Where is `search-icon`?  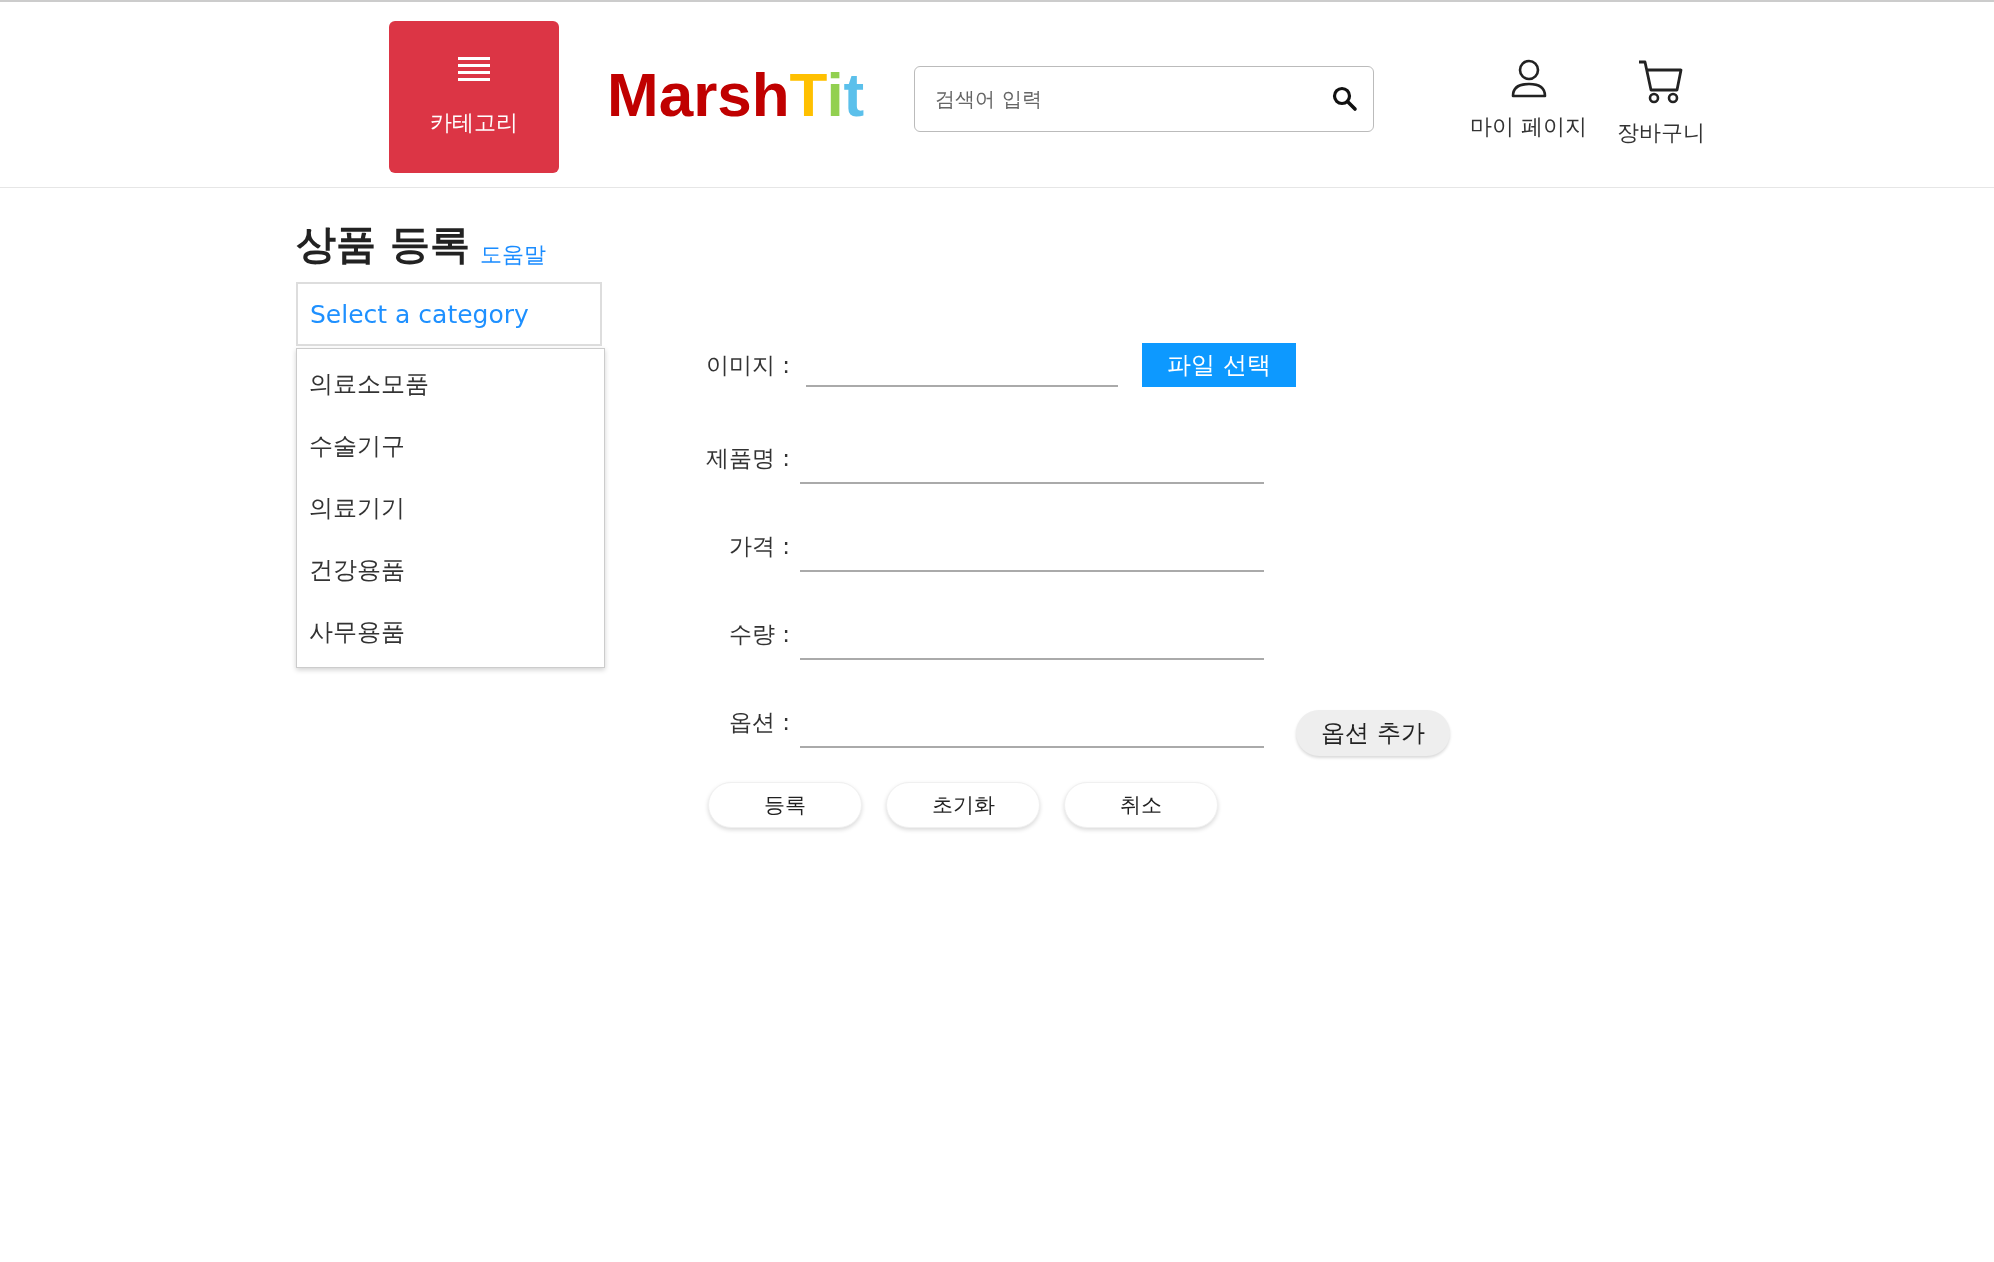
search-icon is located at coordinates (1345, 98).